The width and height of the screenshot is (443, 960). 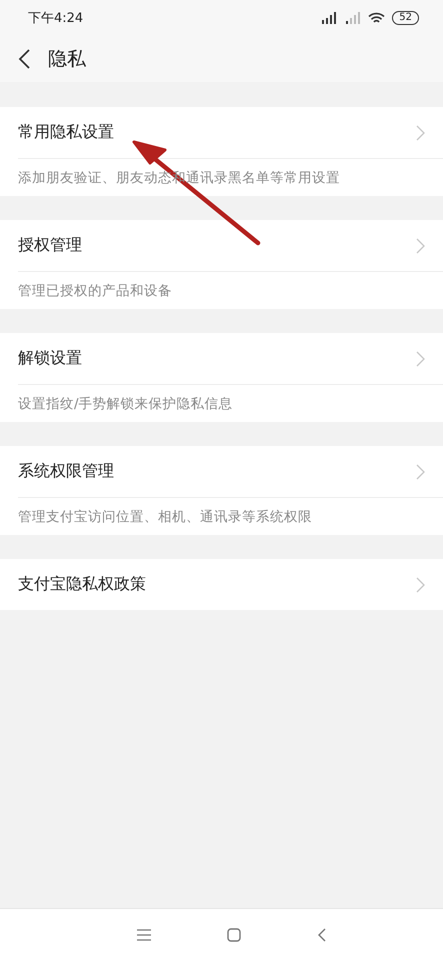 I want to click on wifi-icon, so click(x=377, y=18).